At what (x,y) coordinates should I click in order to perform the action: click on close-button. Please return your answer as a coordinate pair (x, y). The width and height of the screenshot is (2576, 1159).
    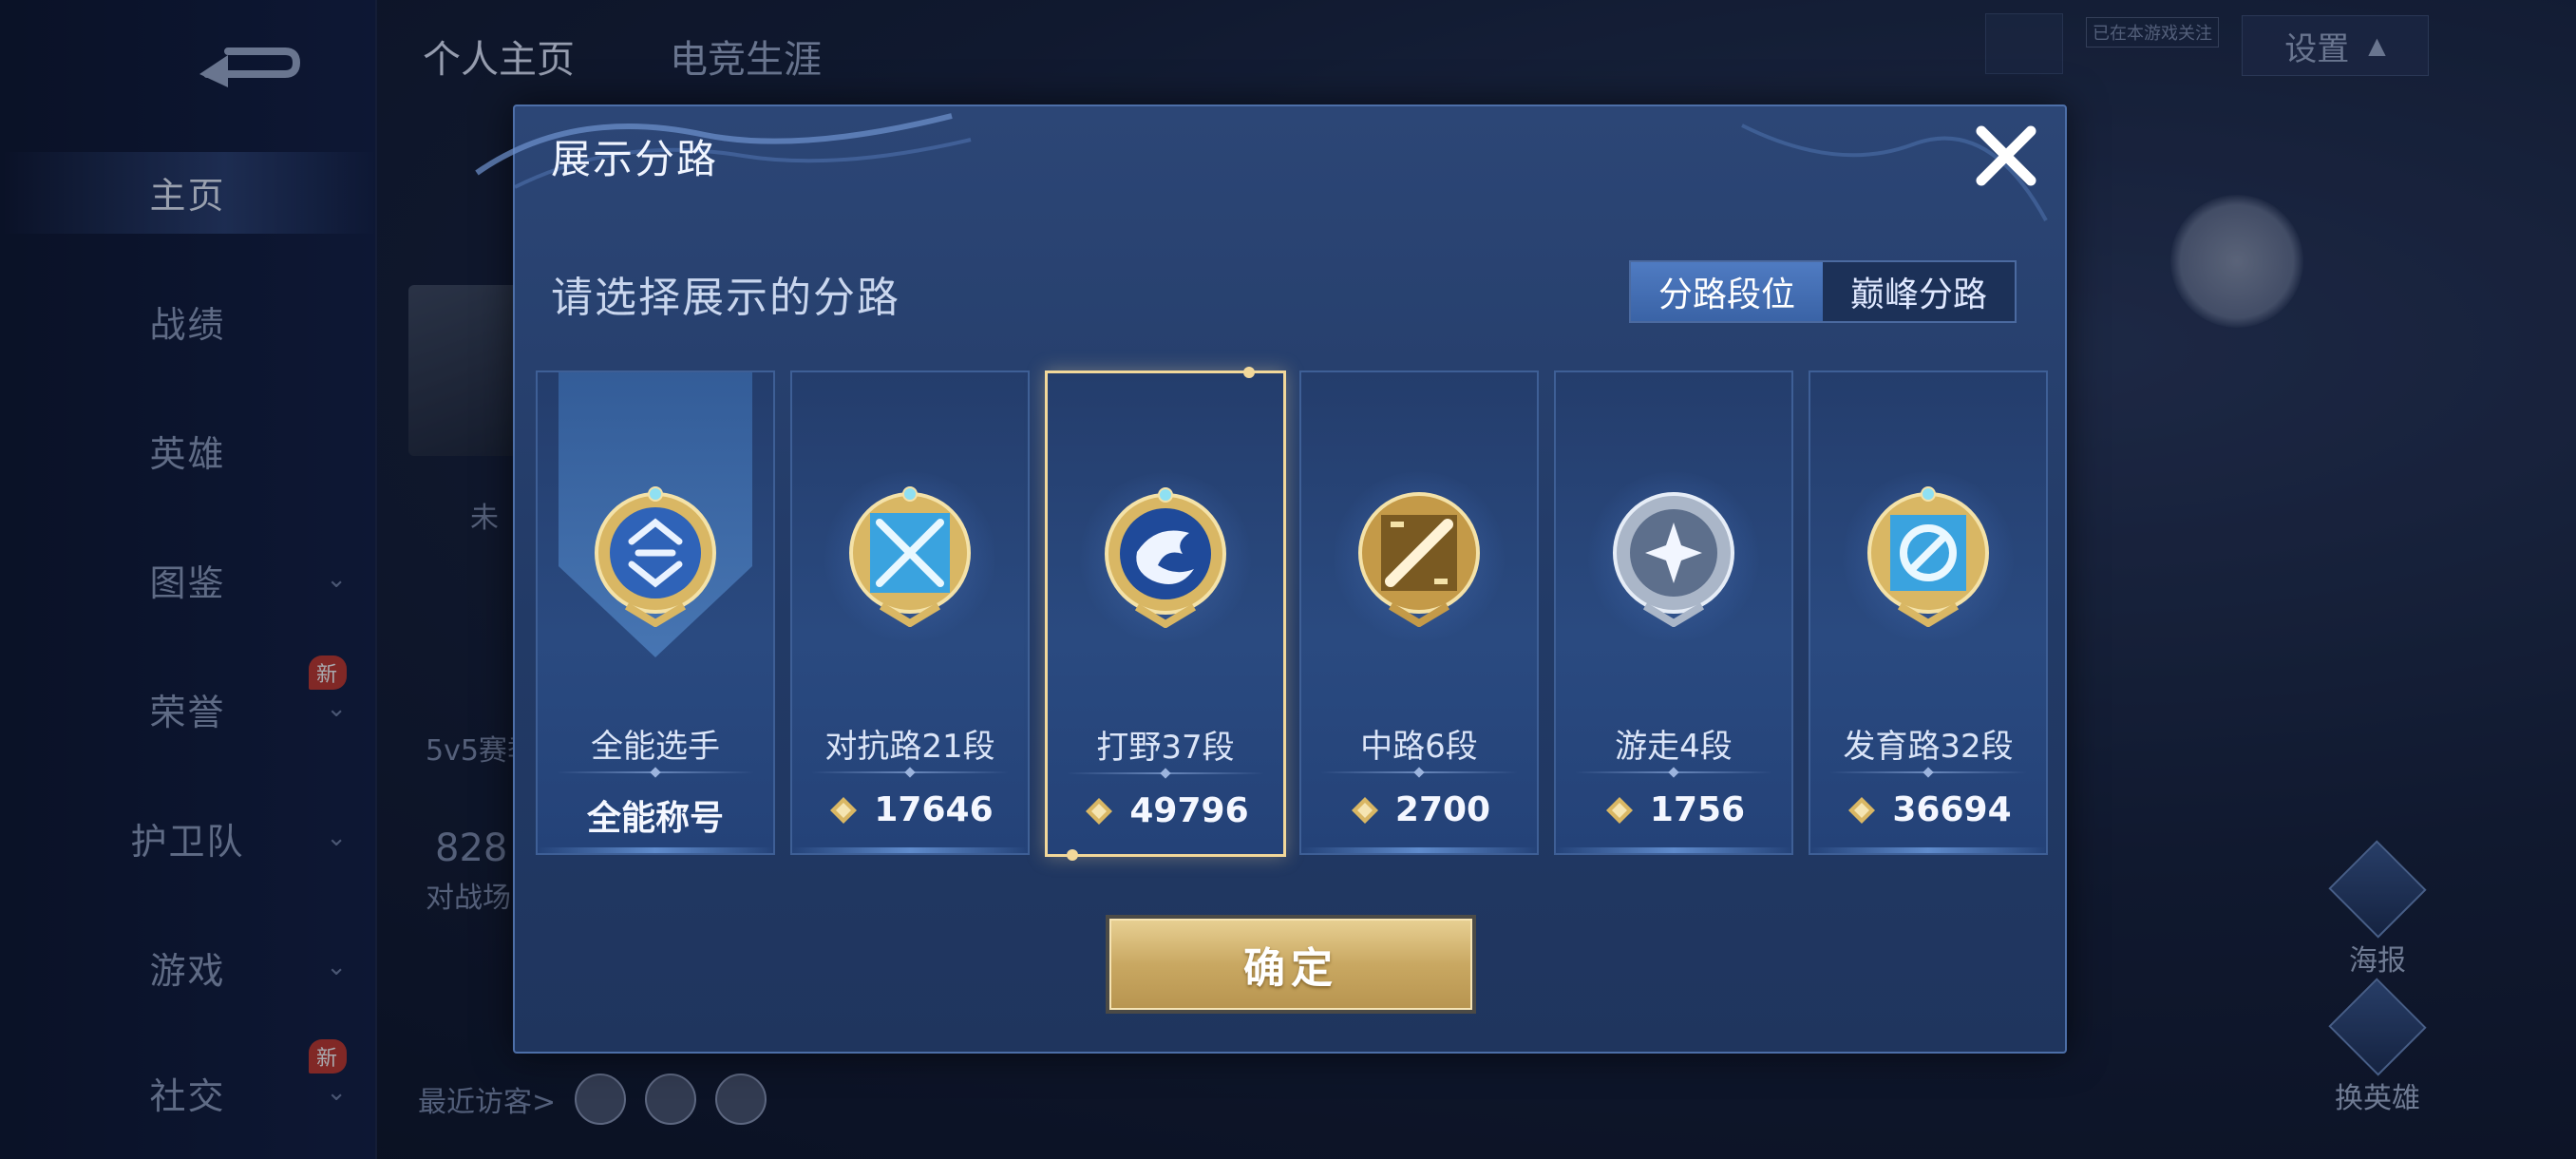
    Looking at the image, I should click on (2006, 156).